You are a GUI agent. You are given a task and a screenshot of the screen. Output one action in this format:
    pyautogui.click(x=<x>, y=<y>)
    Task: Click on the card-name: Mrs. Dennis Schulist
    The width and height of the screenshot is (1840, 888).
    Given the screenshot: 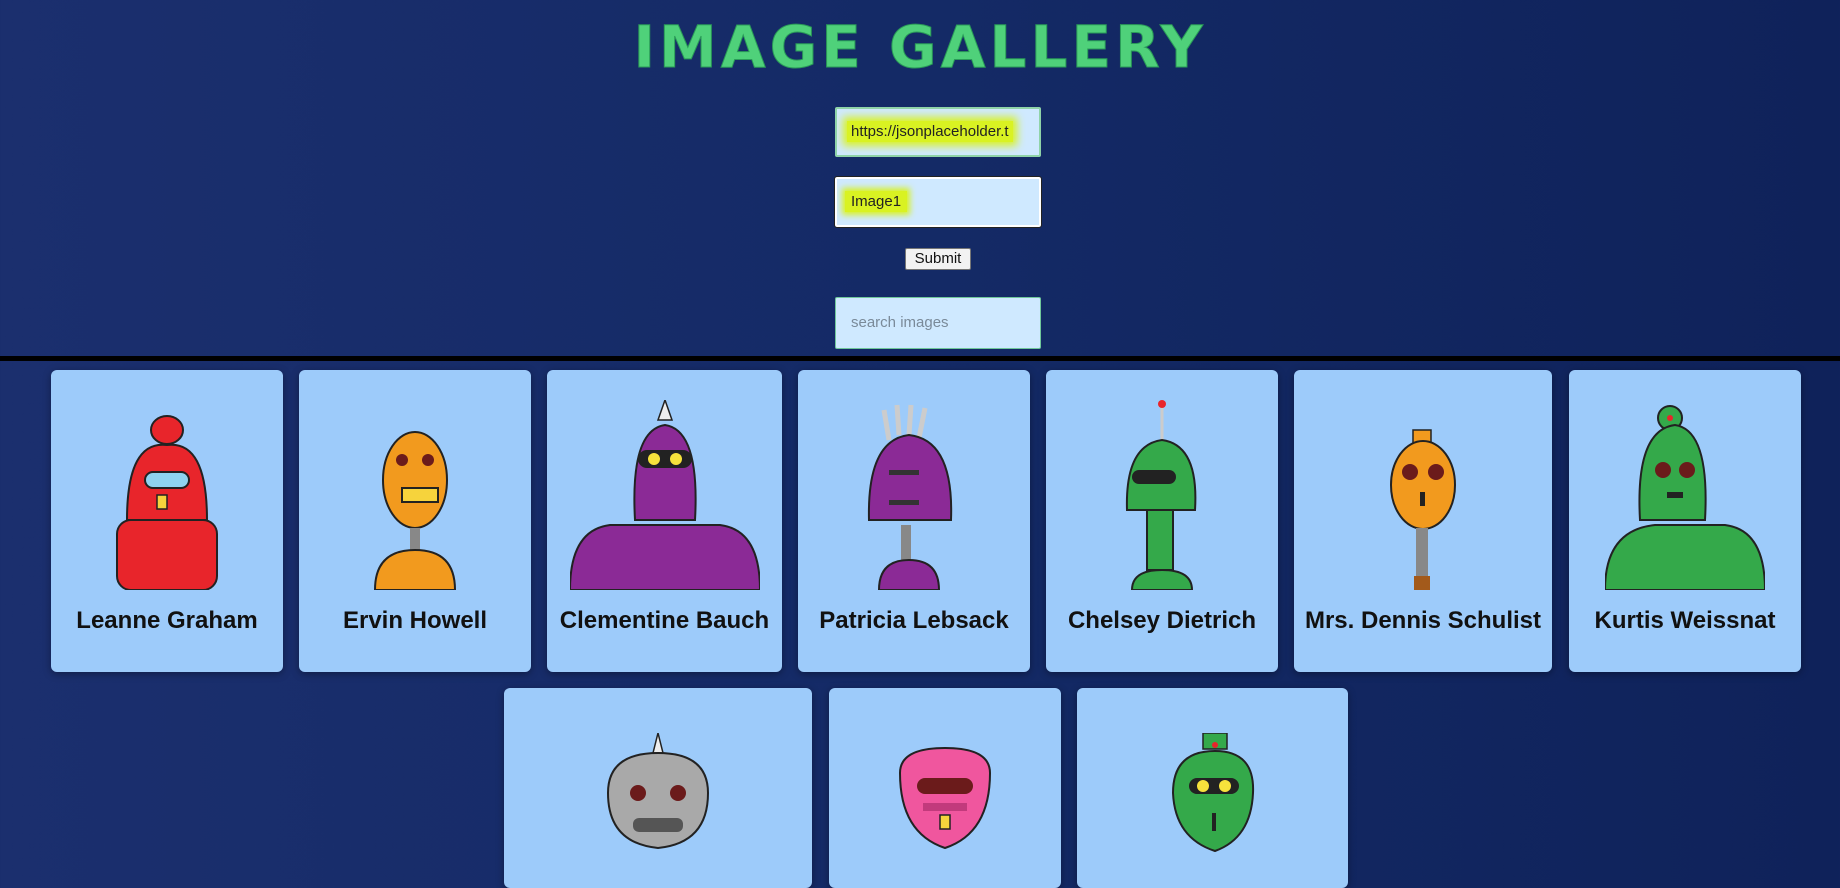 What is the action you would take?
    pyautogui.click(x=1423, y=620)
    